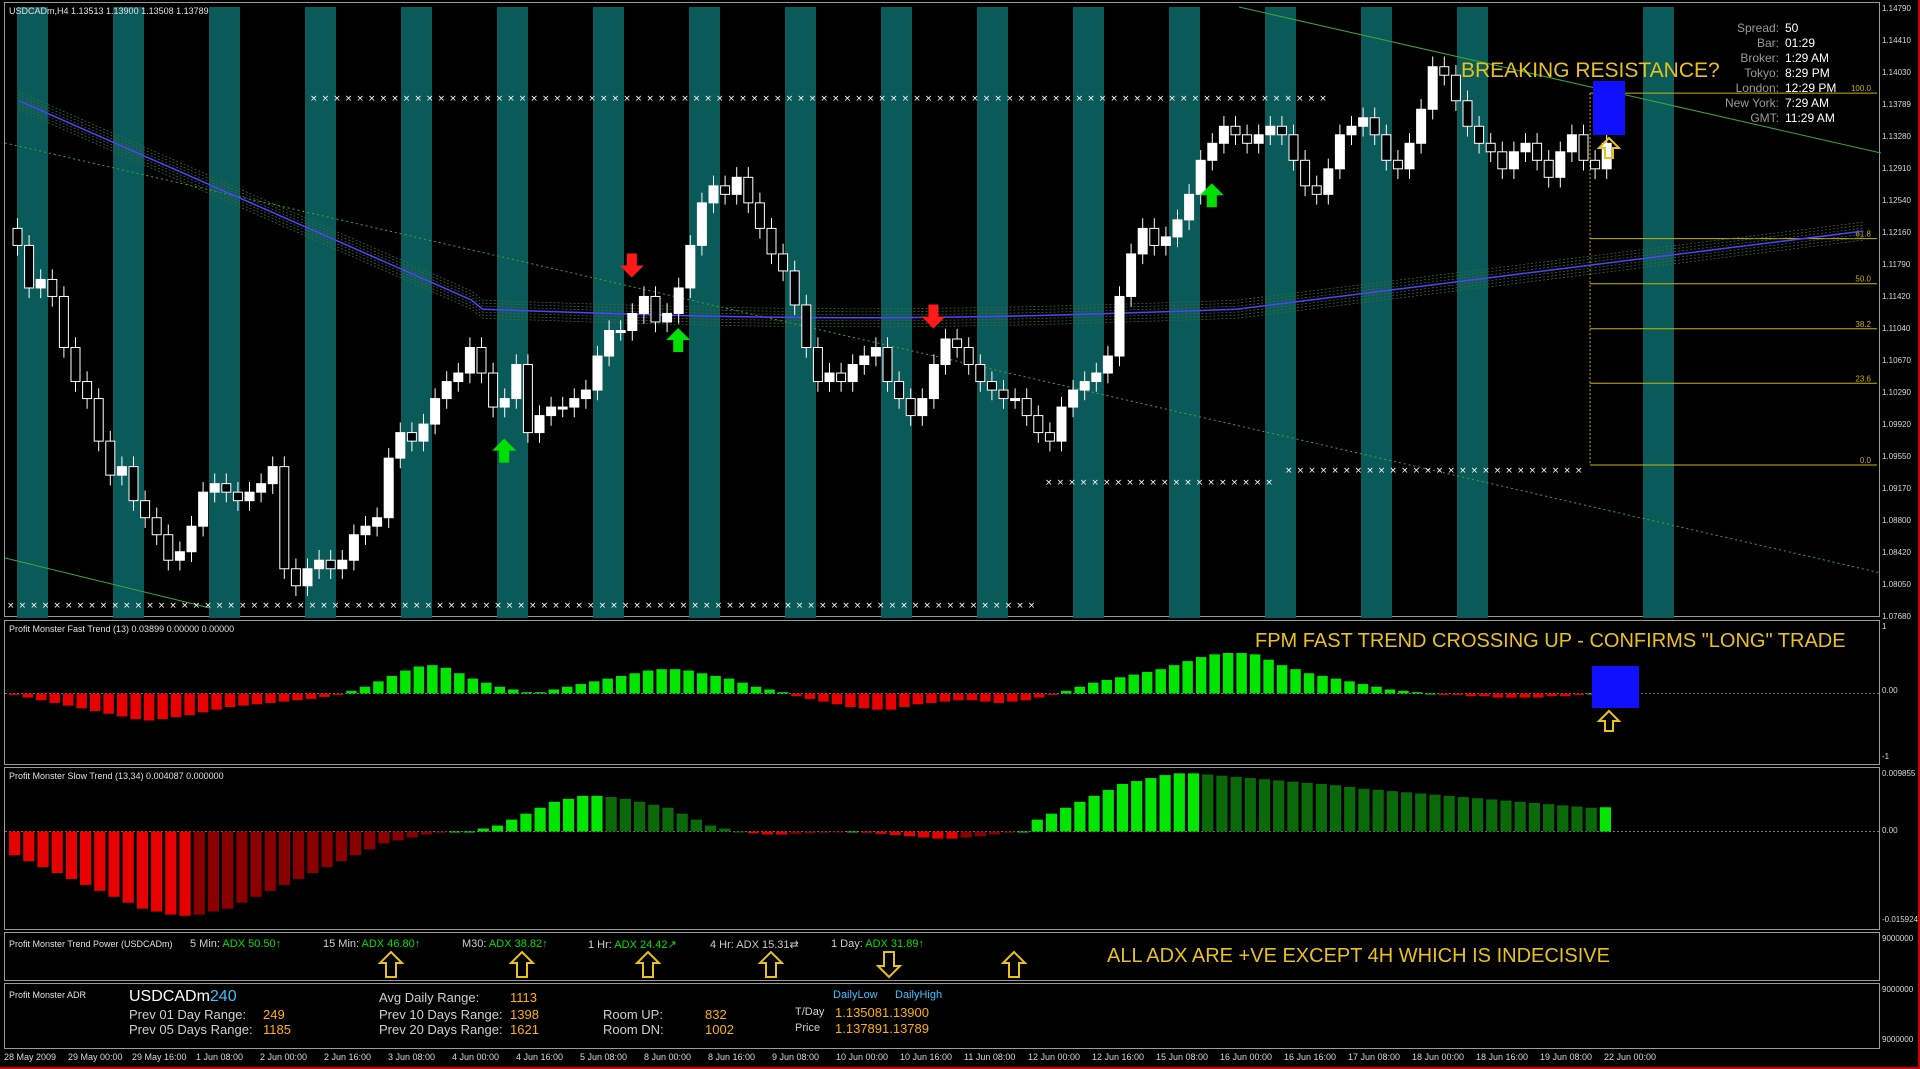 This screenshot has width=1920, height=1069. What do you see at coordinates (719, 1029) in the screenshot?
I see `adr-roomdn-value: 1002` at bounding box center [719, 1029].